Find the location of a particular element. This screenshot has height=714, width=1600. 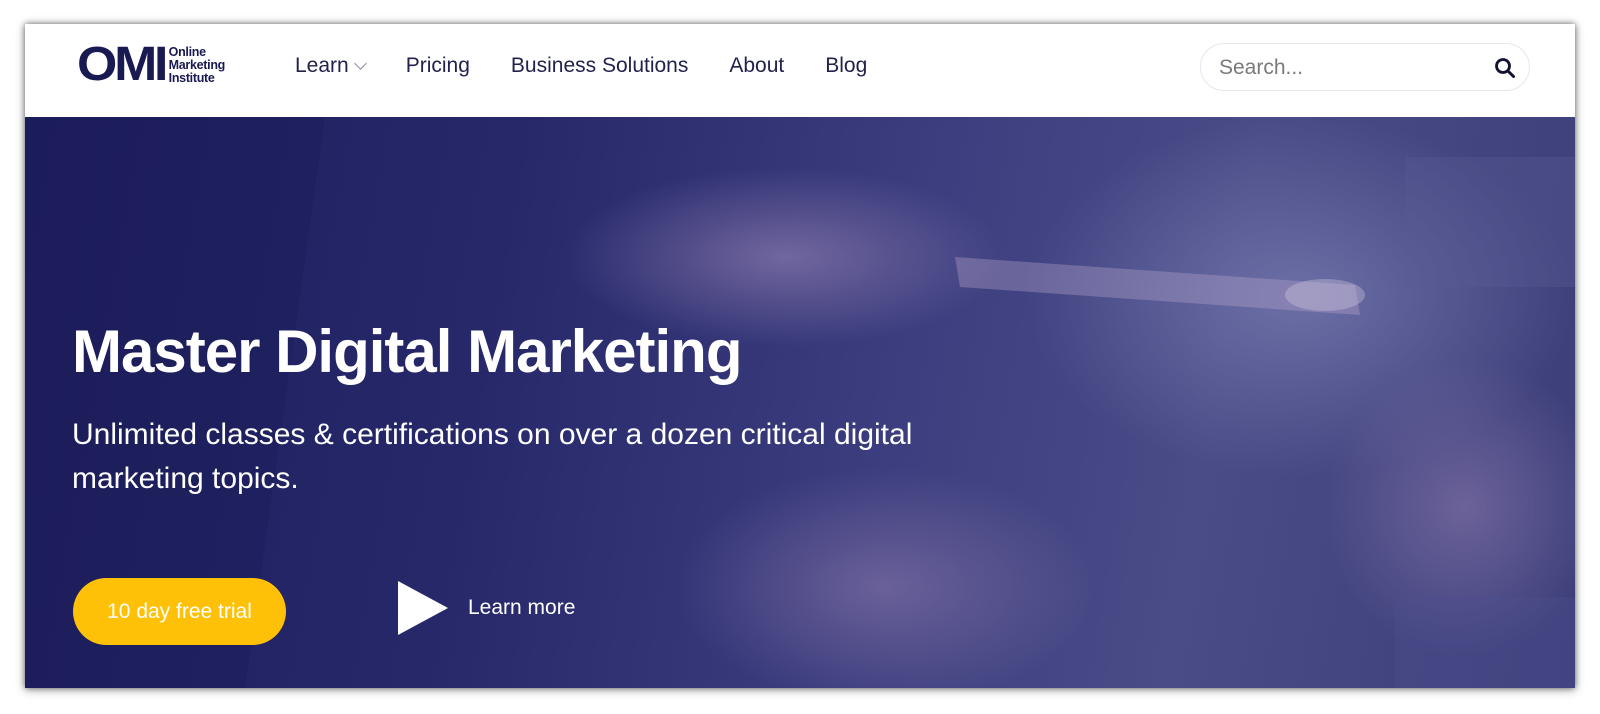

nav-item-business-solutions-label: Business Solutions is located at coordinates (599, 65).